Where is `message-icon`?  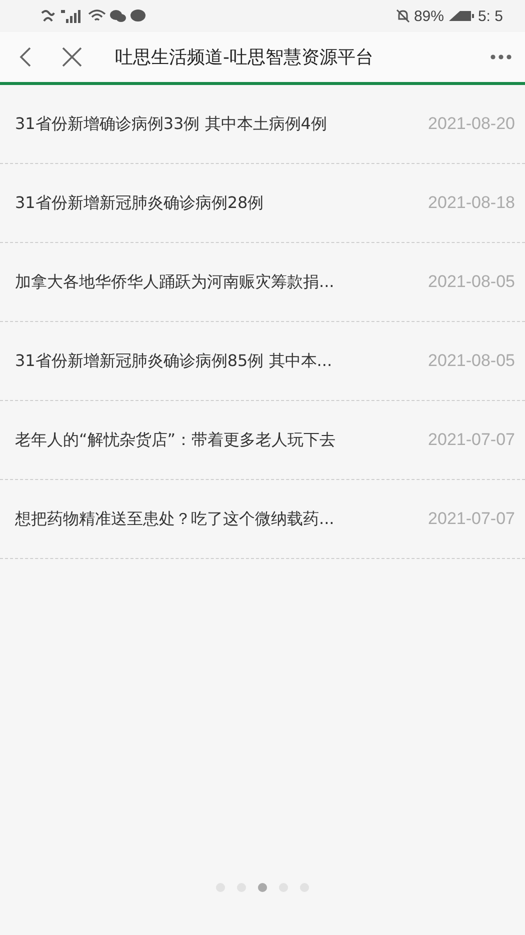 message-icon is located at coordinates (138, 16).